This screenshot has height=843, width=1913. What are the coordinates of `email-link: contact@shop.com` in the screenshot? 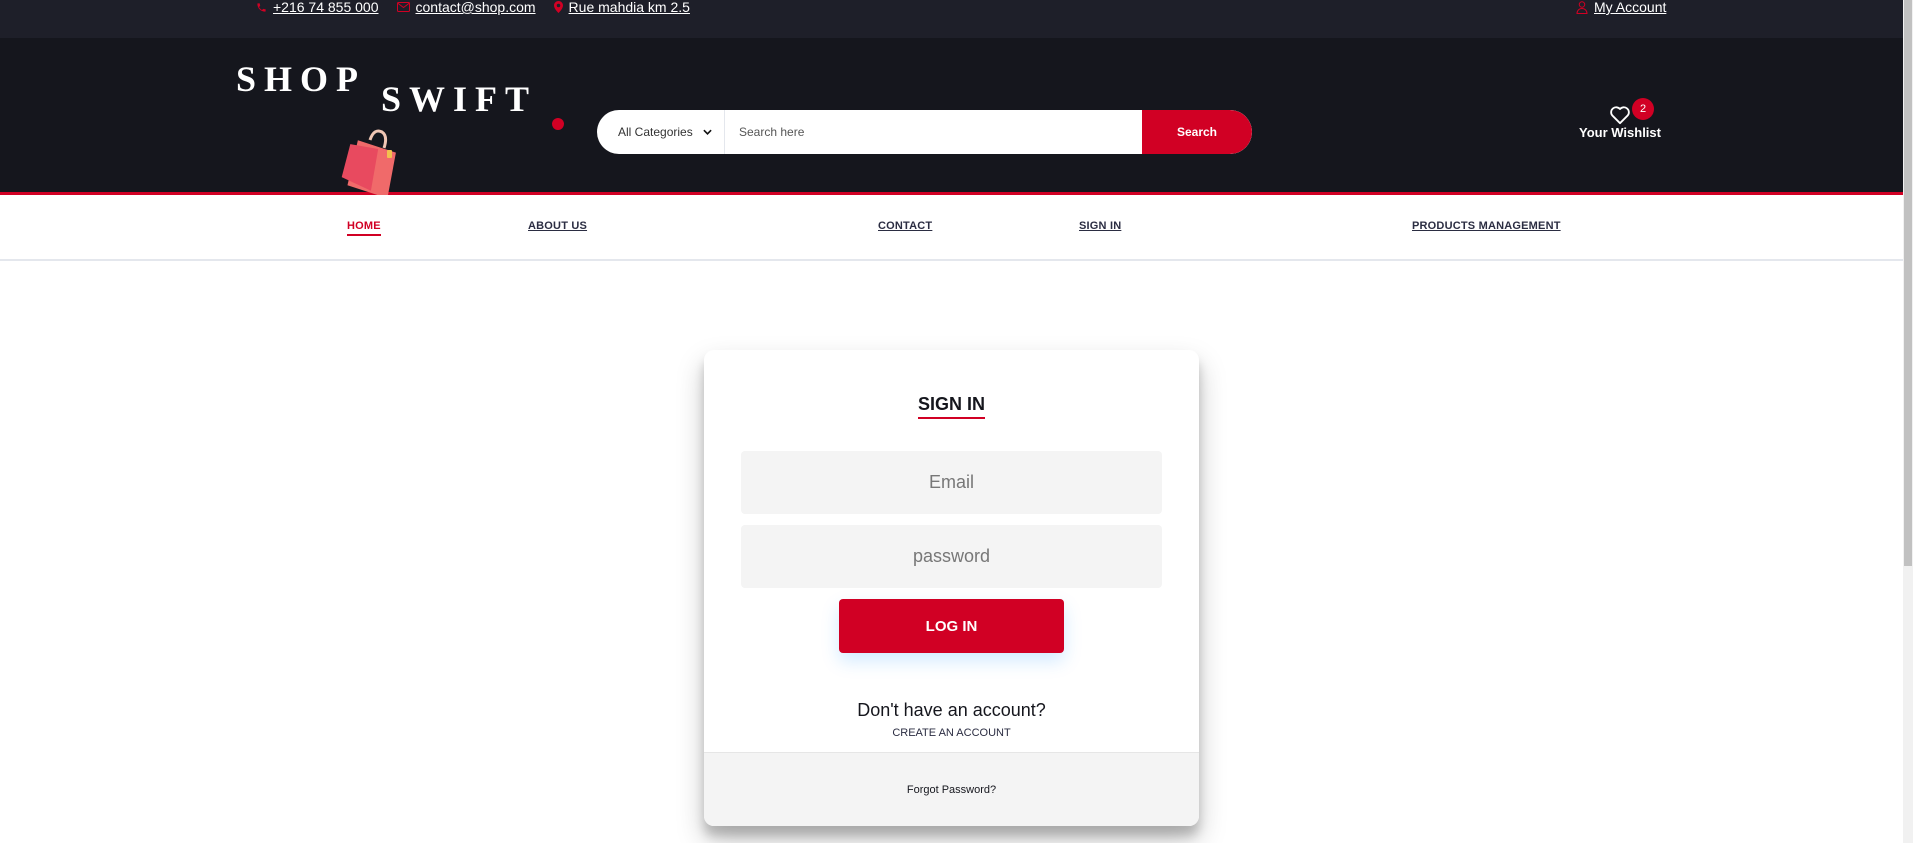 It's located at (466, 7).